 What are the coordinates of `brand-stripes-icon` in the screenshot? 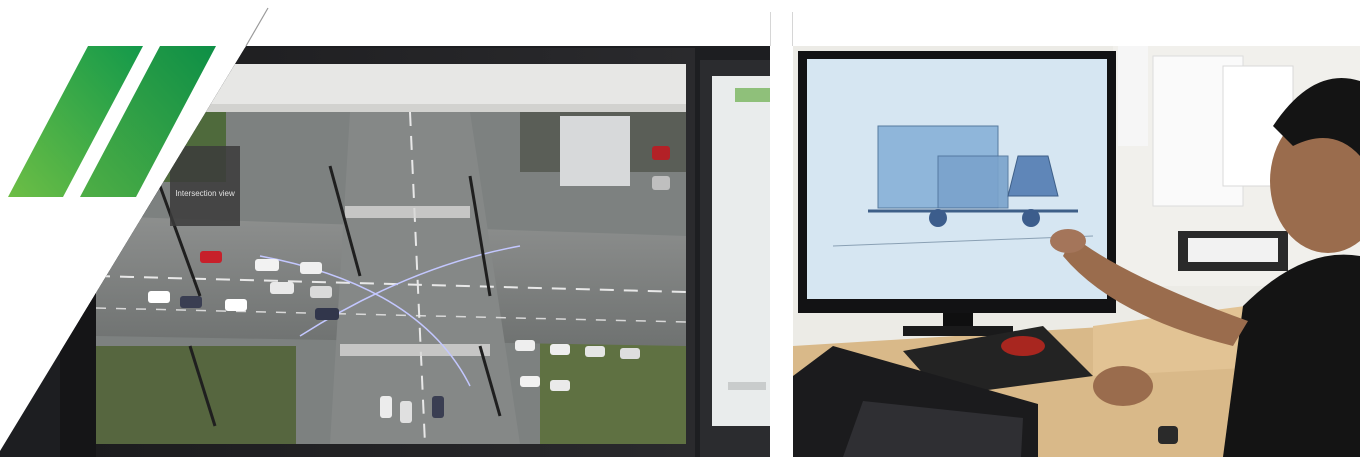 It's located at (112, 121).